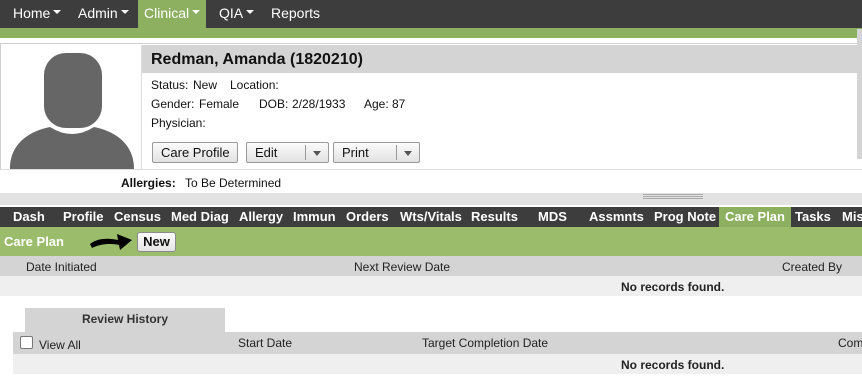 The height and width of the screenshot is (392, 862). Describe the element at coordinates (29, 217) in the screenshot. I see `tab-dash: Dash` at that location.